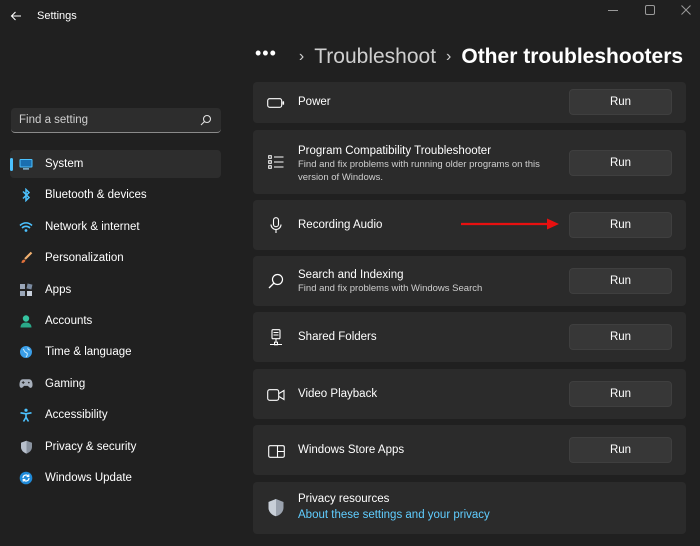 Image resolution: width=700 pixels, height=546 pixels. Describe the element at coordinates (276, 337) in the screenshot. I see `network-drive-icon` at that location.